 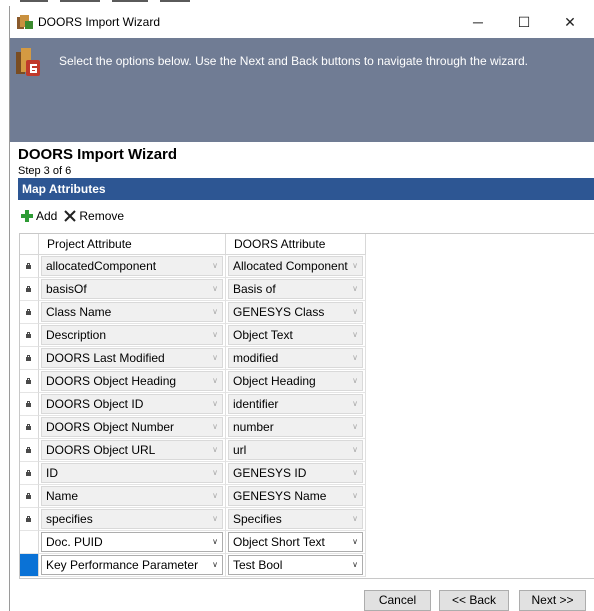 What do you see at coordinates (295, 358) in the screenshot?
I see `doors-attribute-combo: modified ∨` at bounding box center [295, 358].